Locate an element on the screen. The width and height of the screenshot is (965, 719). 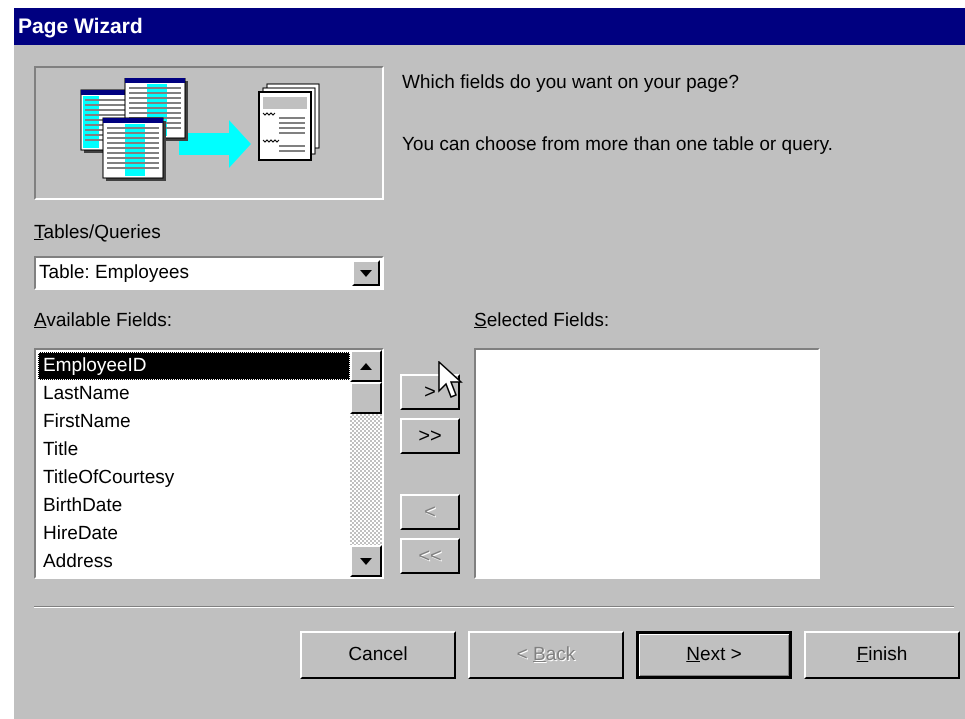
field-item: EmployeeID is located at coordinates (194, 366).